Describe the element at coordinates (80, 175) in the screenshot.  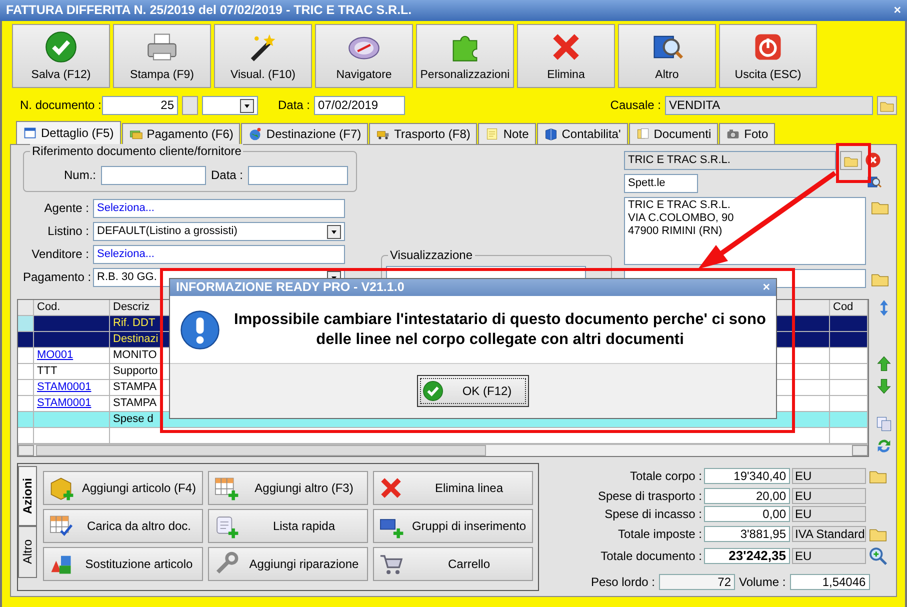
I see `field-label: Num.:` at that location.